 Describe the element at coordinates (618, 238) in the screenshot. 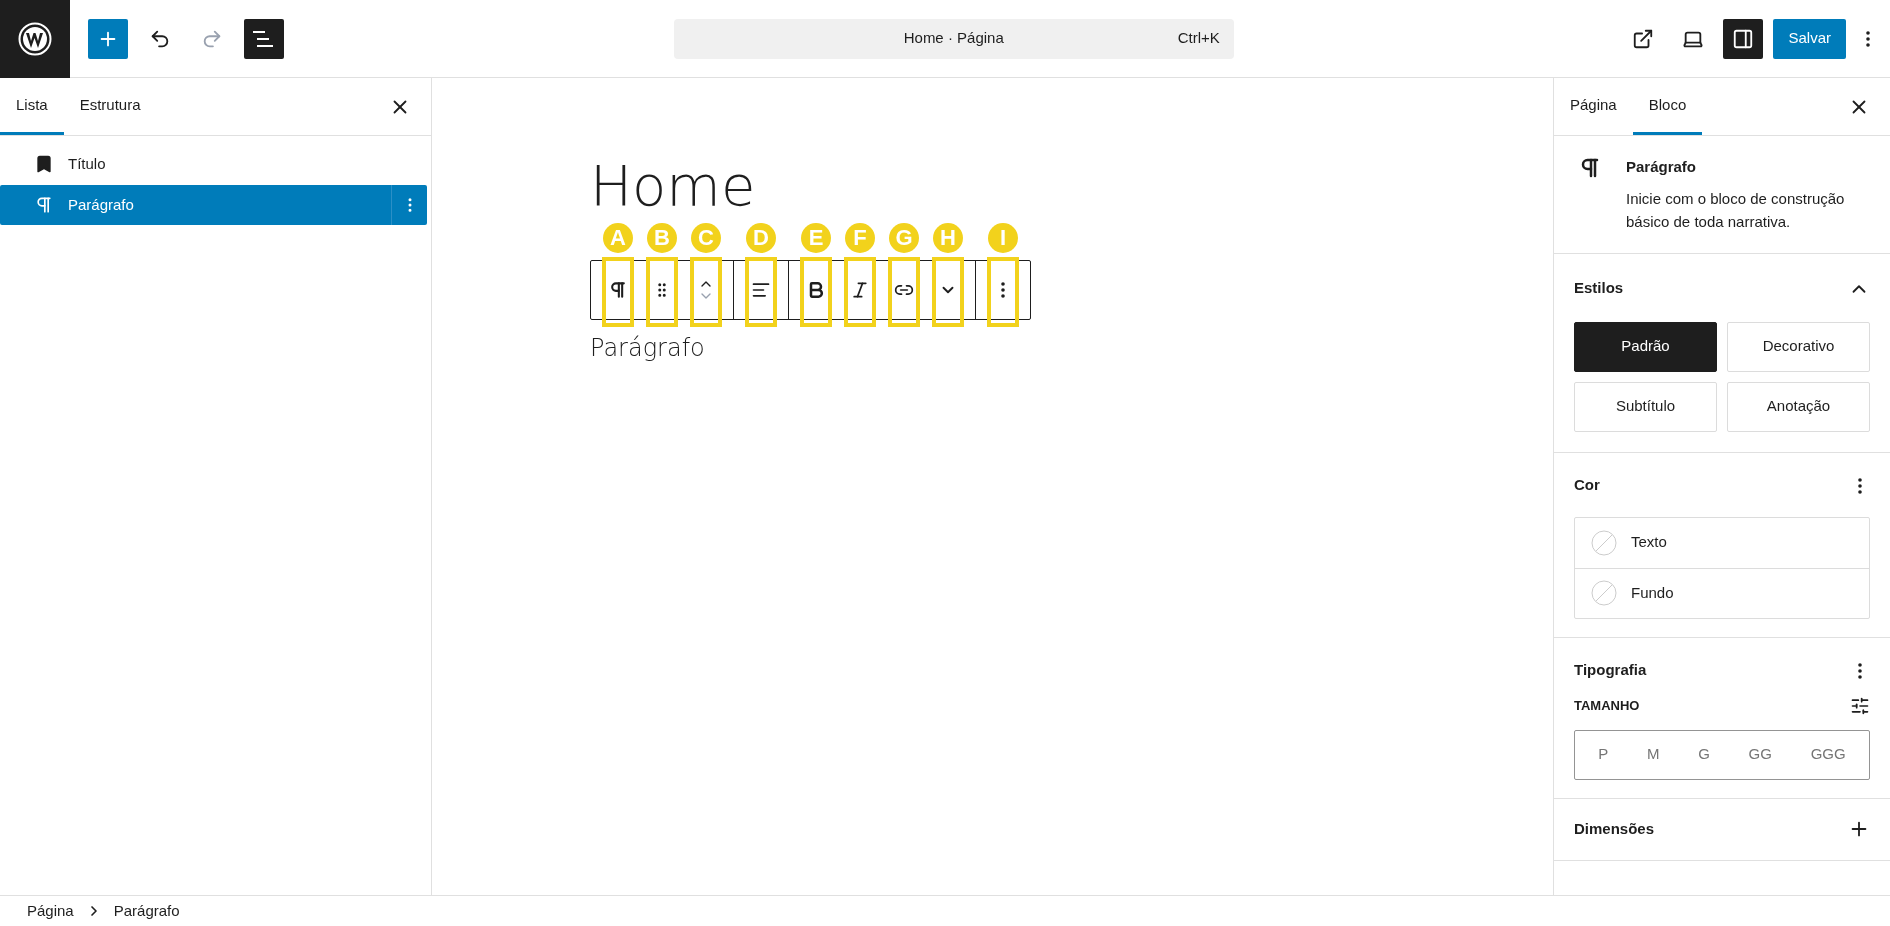

I see `callout-badge: A` at that location.